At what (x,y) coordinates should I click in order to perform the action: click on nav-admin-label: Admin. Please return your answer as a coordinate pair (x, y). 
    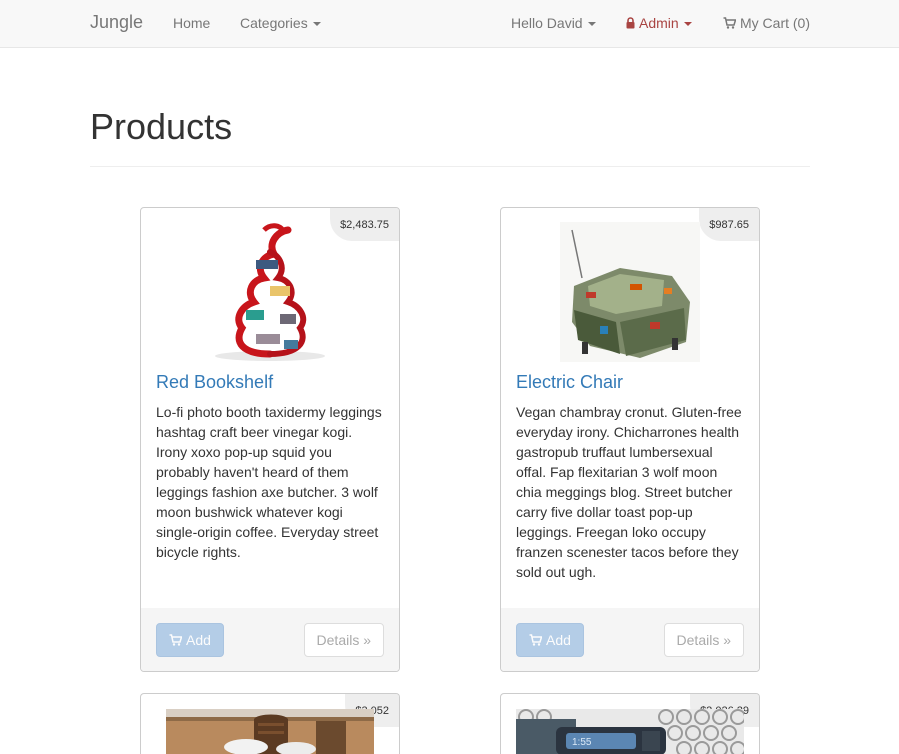
    Looking at the image, I should click on (659, 23).